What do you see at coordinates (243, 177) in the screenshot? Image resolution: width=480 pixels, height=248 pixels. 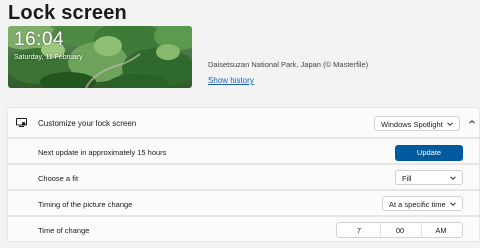 I see `choose-fit-row: Choose a fit Fill` at bounding box center [243, 177].